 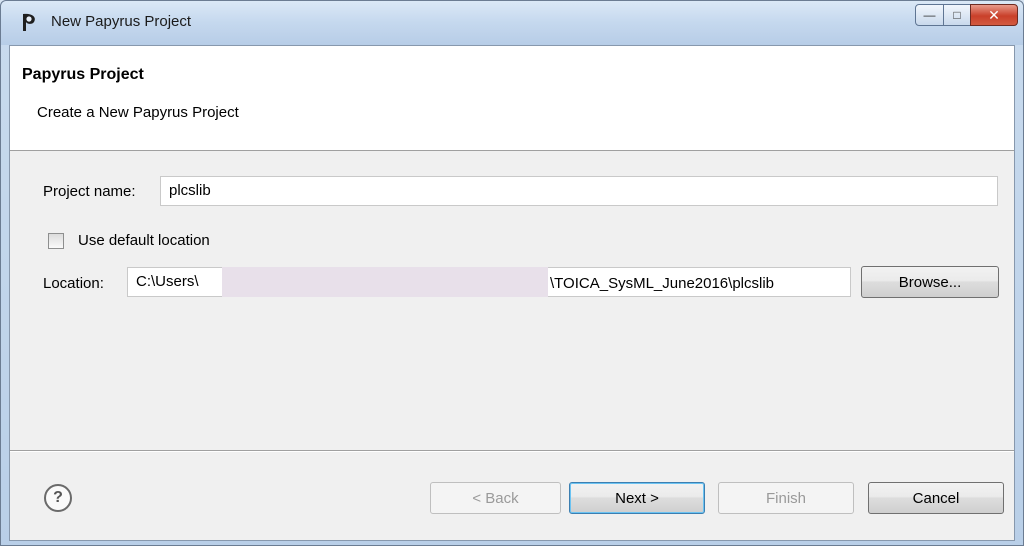 I want to click on location-suffix: \TOICA_SysML_June2016\plcslib, so click(x=662, y=283).